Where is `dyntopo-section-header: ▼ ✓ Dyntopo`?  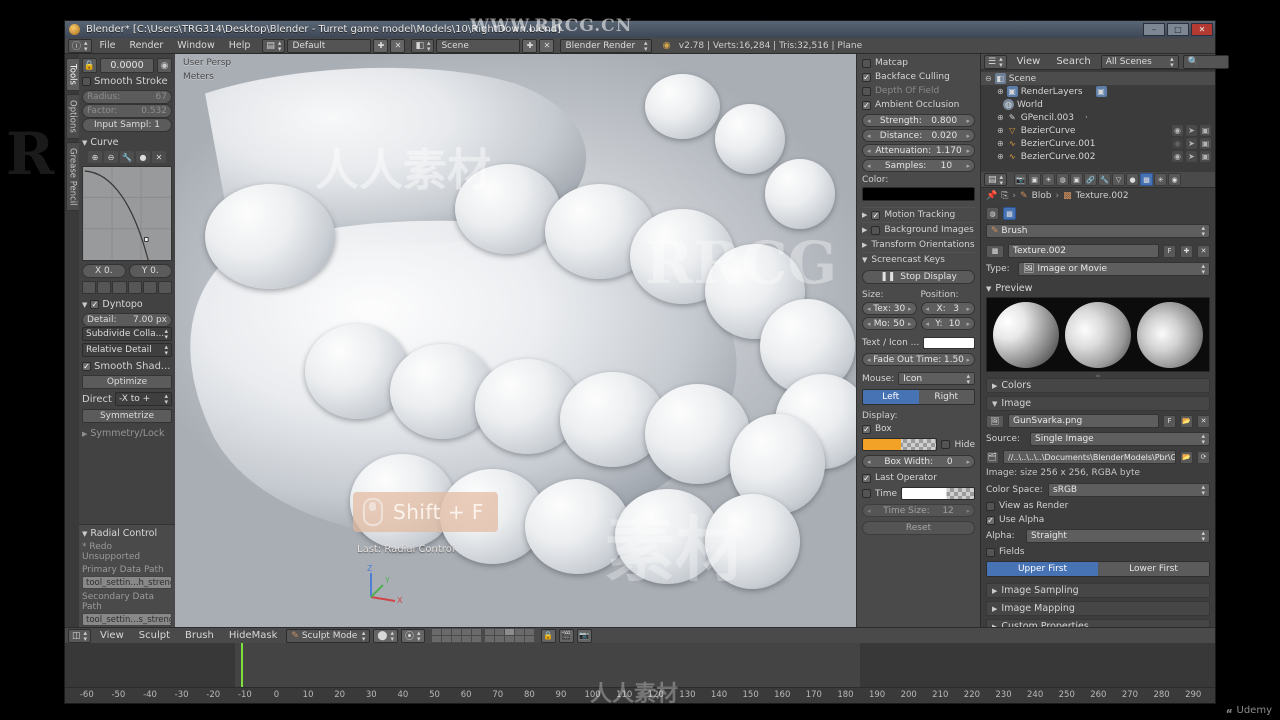 dyntopo-section-header: ▼ ✓ Dyntopo is located at coordinates (127, 304).